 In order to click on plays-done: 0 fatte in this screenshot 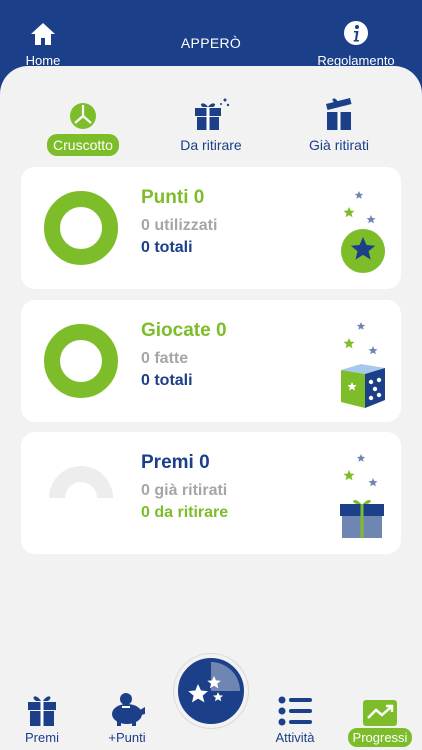, I will do `click(165, 358)`.